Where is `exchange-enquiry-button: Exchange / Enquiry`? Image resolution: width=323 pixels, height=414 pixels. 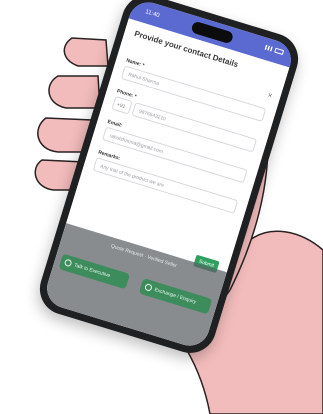 exchange-enquiry-button: Exchange / Enquiry is located at coordinates (175, 296).